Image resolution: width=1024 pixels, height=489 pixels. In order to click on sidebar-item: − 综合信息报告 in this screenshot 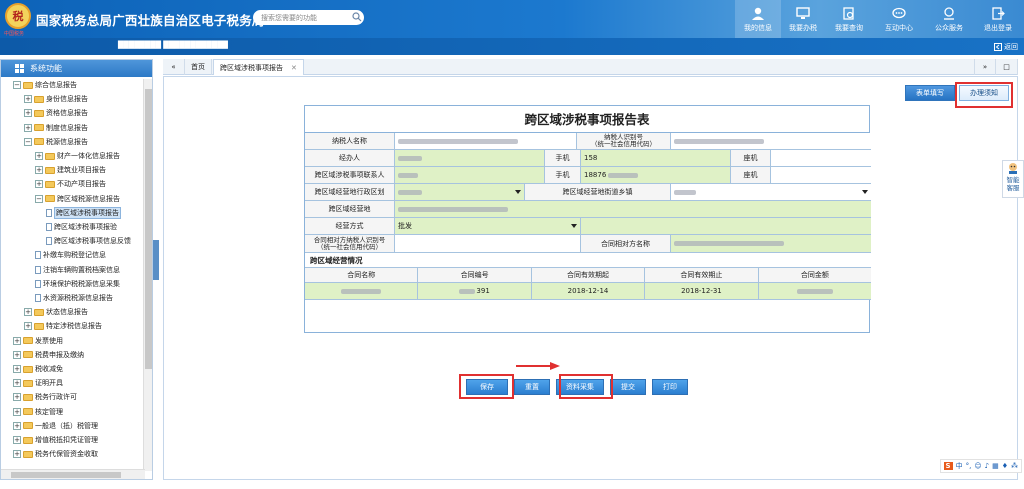, I will do `click(45, 85)`.